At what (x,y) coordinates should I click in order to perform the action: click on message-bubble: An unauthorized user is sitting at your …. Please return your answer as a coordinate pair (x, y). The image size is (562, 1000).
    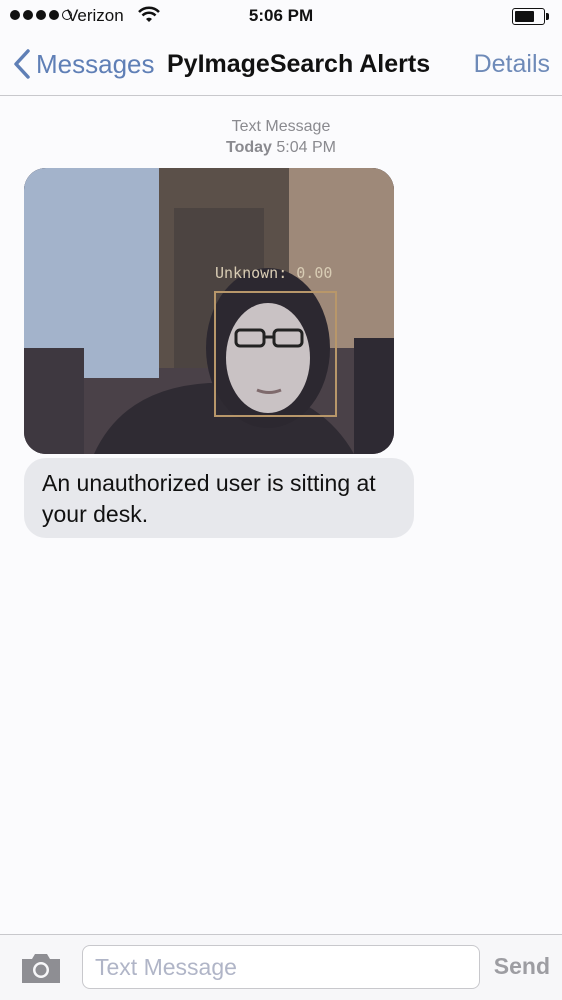
    Looking at the image, I should click on (219, 498).